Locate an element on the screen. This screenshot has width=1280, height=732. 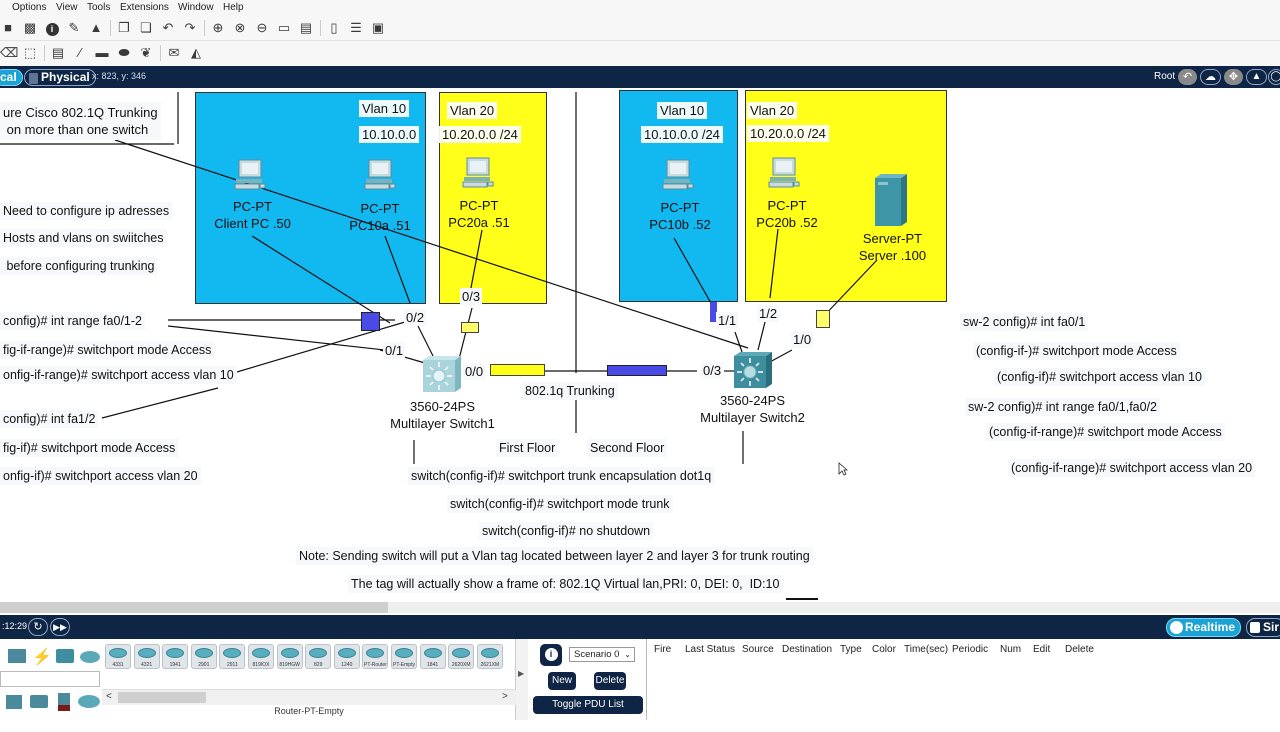
menu-window: Window is located at coordinates (196, 7).